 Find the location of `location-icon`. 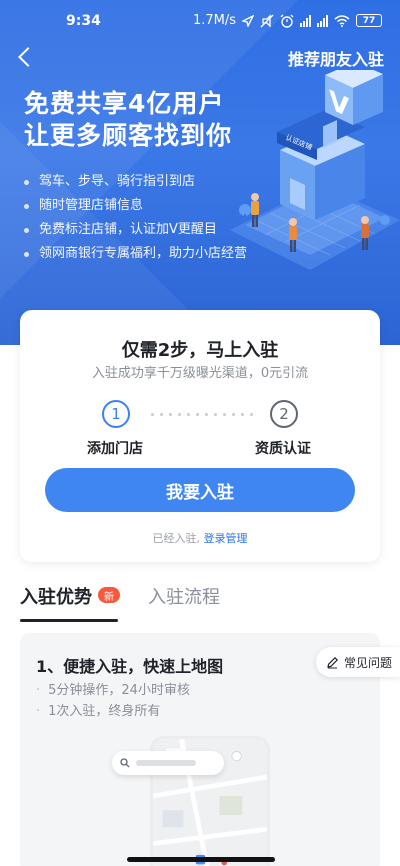

location-icon is located at coordinates (248, 20).